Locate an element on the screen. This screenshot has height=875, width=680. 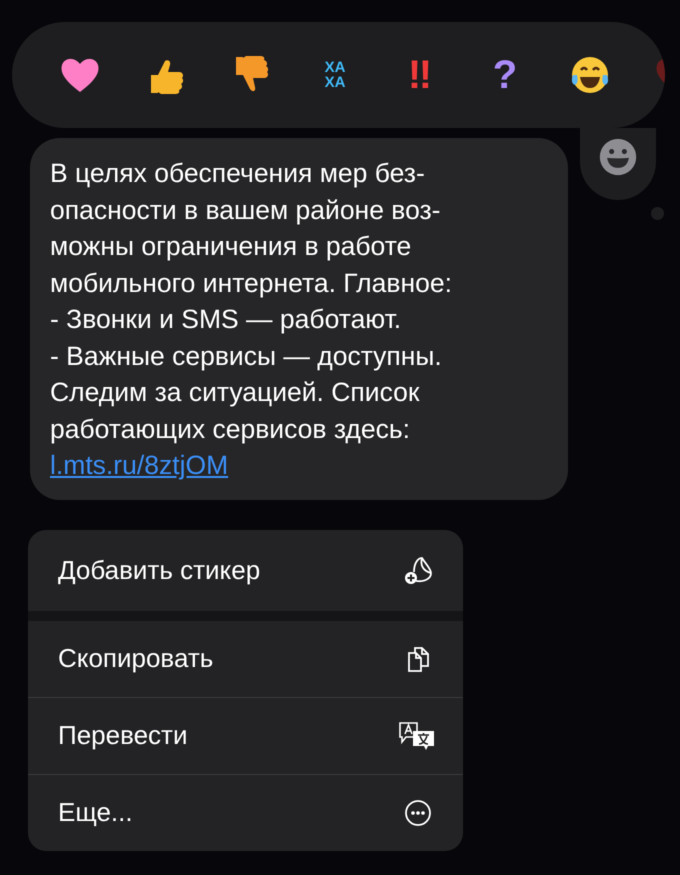
question-icon: ? is located at coordinates (505, 75).